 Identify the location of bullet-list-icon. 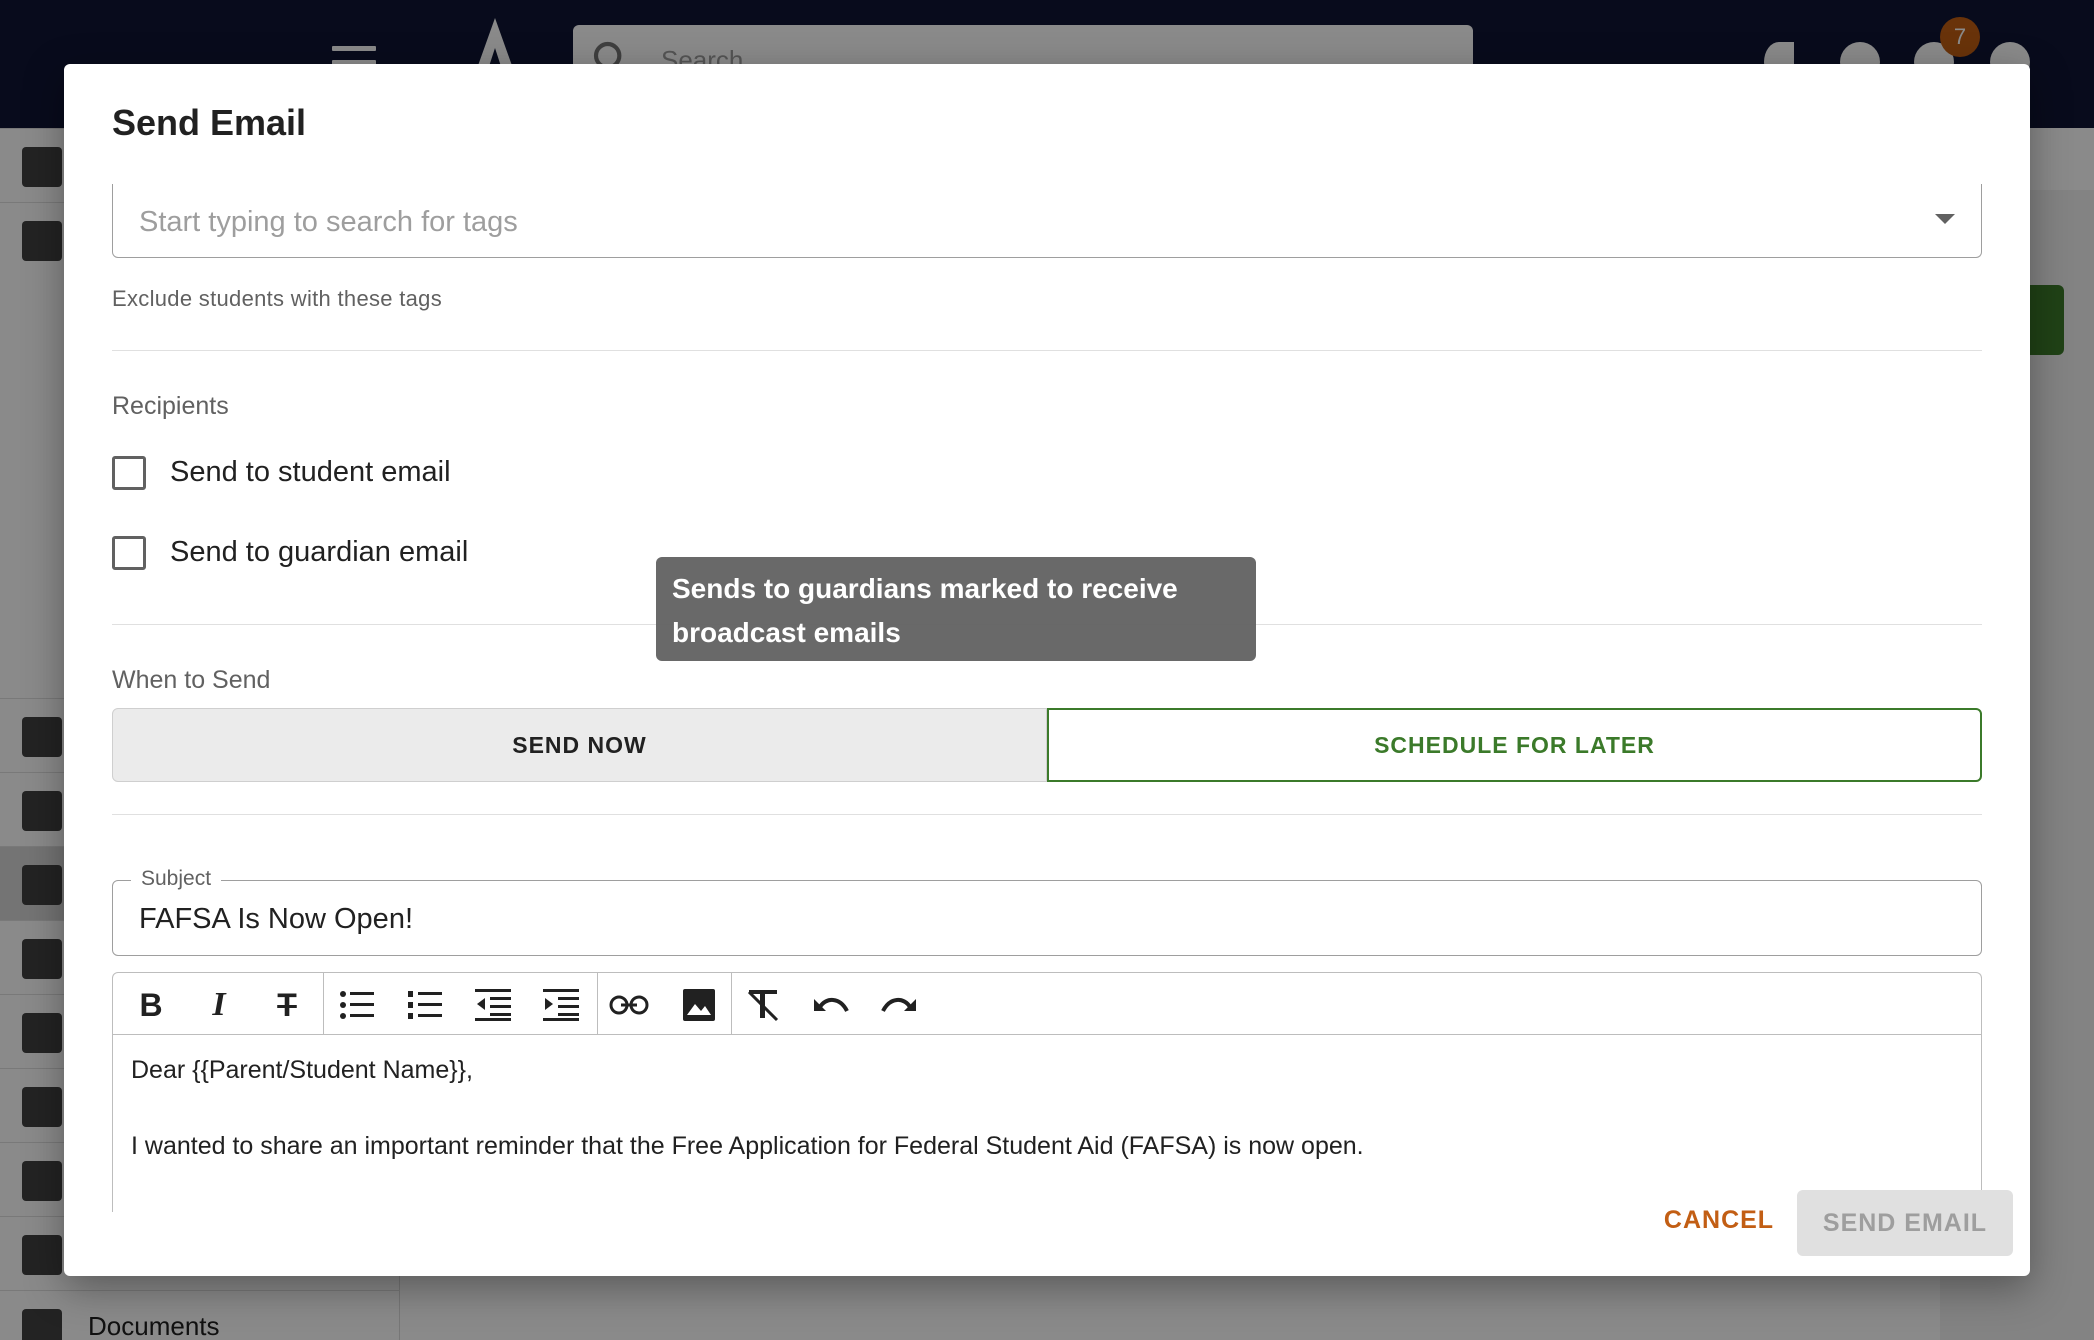
(357, 1005).